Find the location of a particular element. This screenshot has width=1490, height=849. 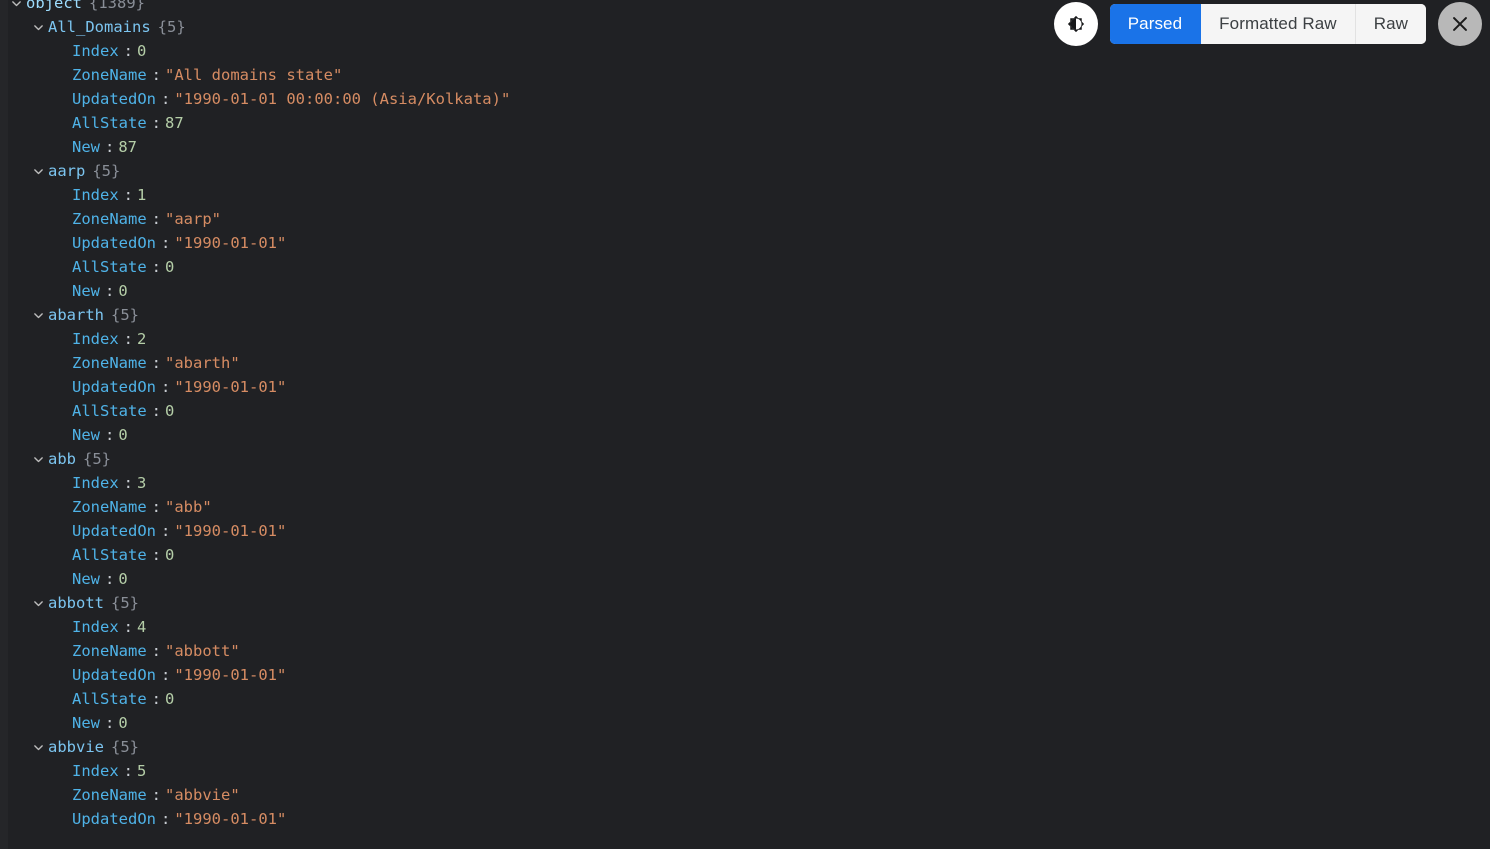

tree-property-row: Index : 4 is located at coordinates (745, 627).